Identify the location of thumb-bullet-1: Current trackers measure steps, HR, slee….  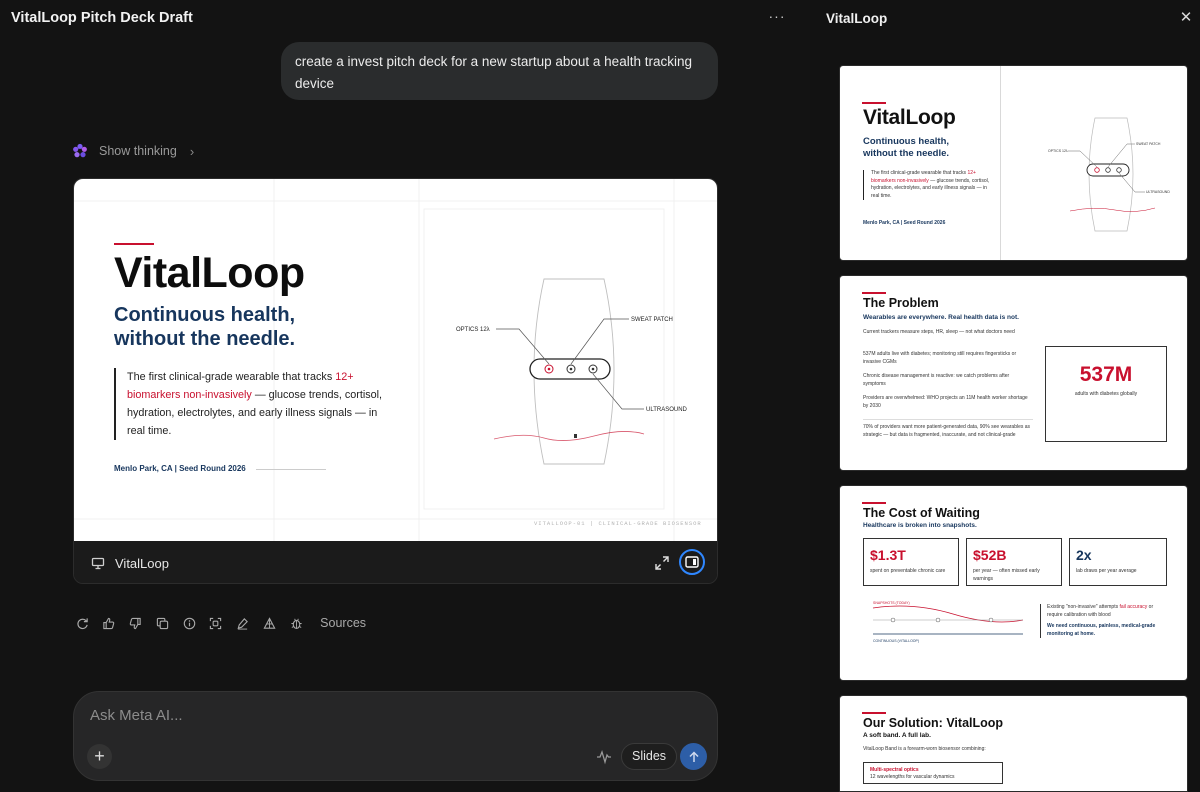
(939, 332).